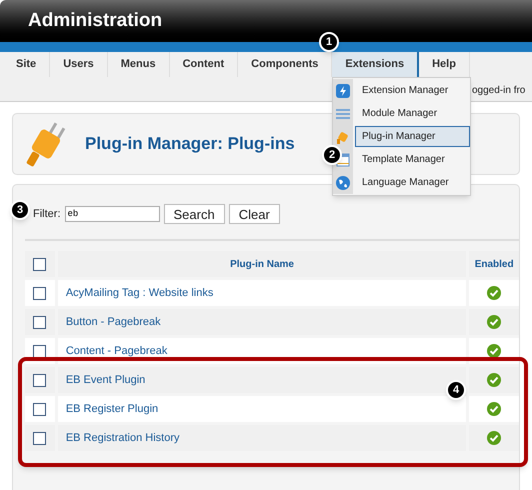  Describe the element at coordinates (194, 214) in the screenshot. I see `filter-button: Search` at that location.